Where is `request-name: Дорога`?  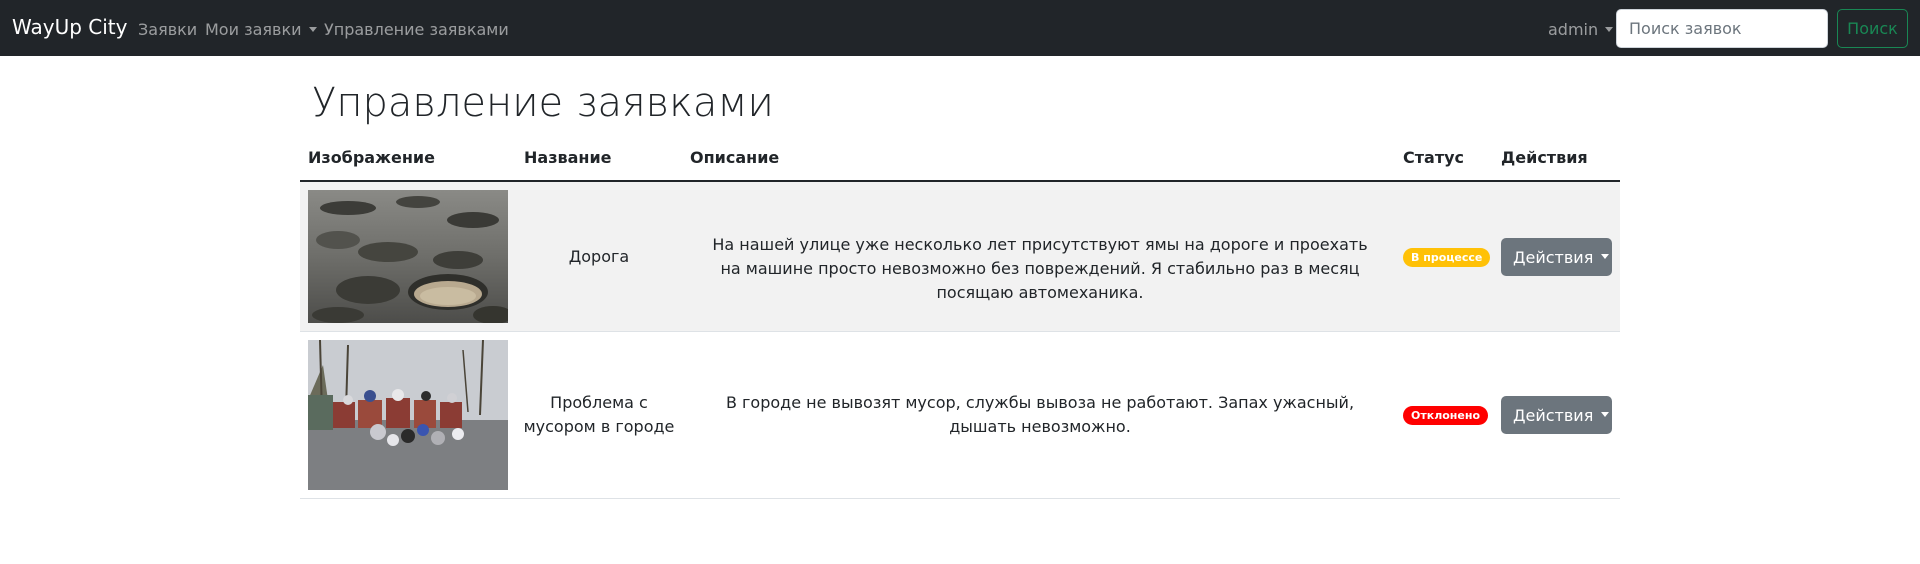
request-name: Дорога is located at coordinates (599, 256).